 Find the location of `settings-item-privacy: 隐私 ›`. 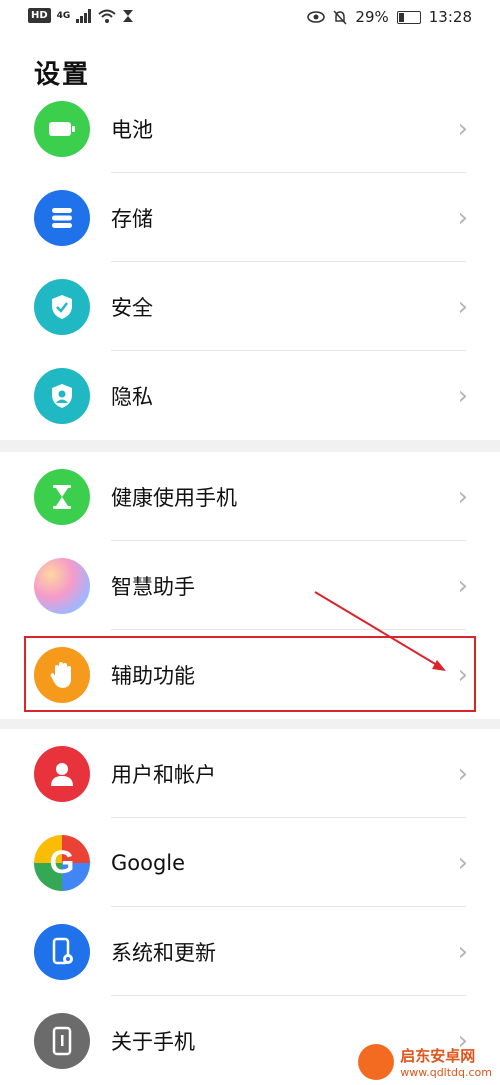

settings-item-privacy: 隐私 › is located at coordinates (250, 395).